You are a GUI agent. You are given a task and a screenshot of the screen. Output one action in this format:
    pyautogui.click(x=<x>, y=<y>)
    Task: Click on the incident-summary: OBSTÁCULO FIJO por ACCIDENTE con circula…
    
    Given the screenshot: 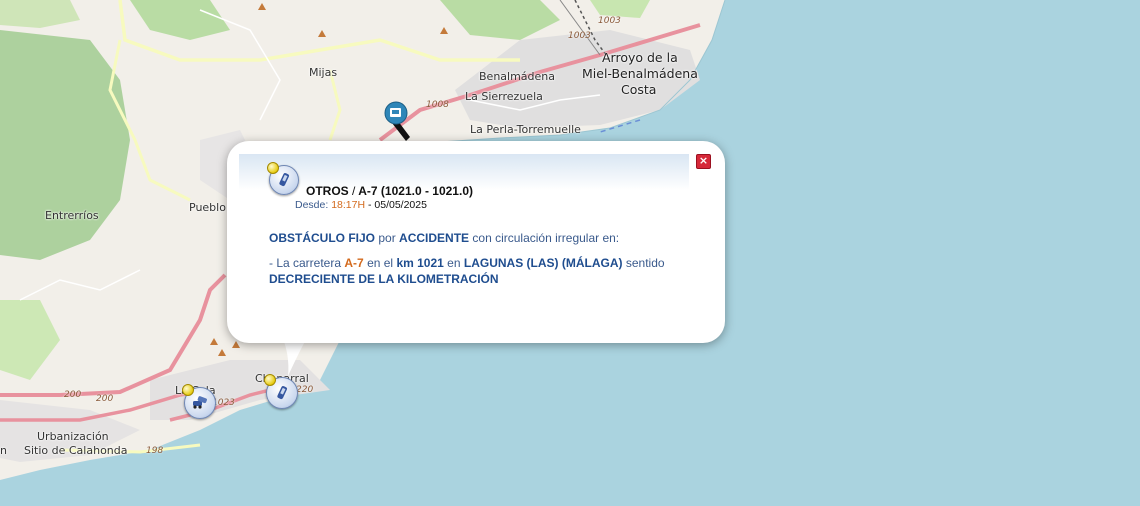 What is the action you would take?
    pyautogui.click(x=444, y=238)
    